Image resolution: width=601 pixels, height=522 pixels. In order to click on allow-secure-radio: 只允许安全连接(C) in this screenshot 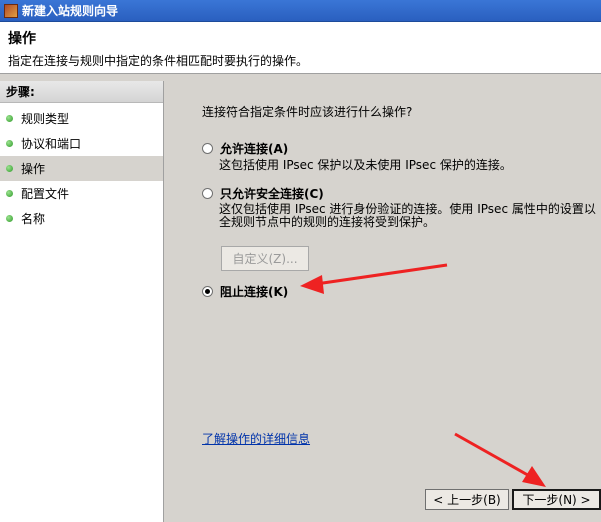, I will do `click(263, 193)`.